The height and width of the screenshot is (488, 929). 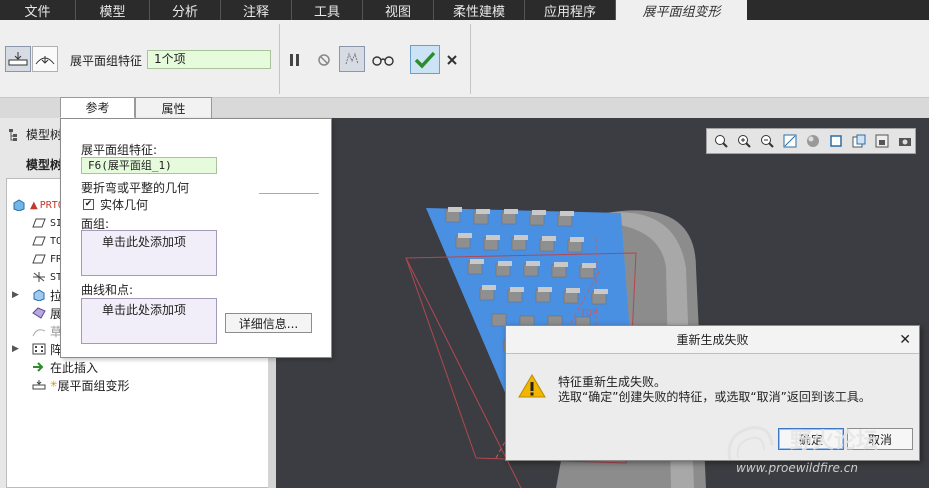 I want to click on menu-tab-view: 视图, so click(x=398, y=10).